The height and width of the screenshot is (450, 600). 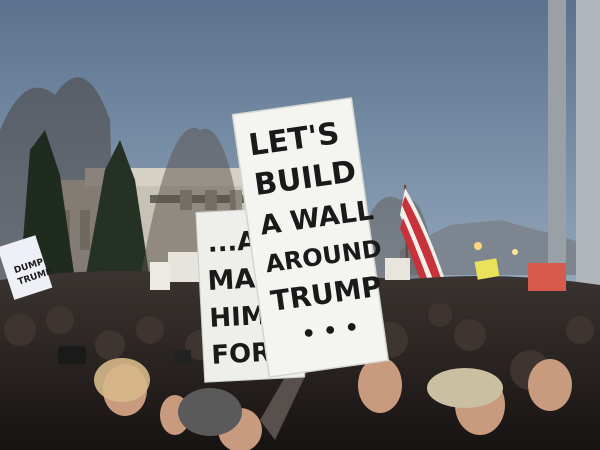 I want to click on flat-cap, so click(x=465, y=388).